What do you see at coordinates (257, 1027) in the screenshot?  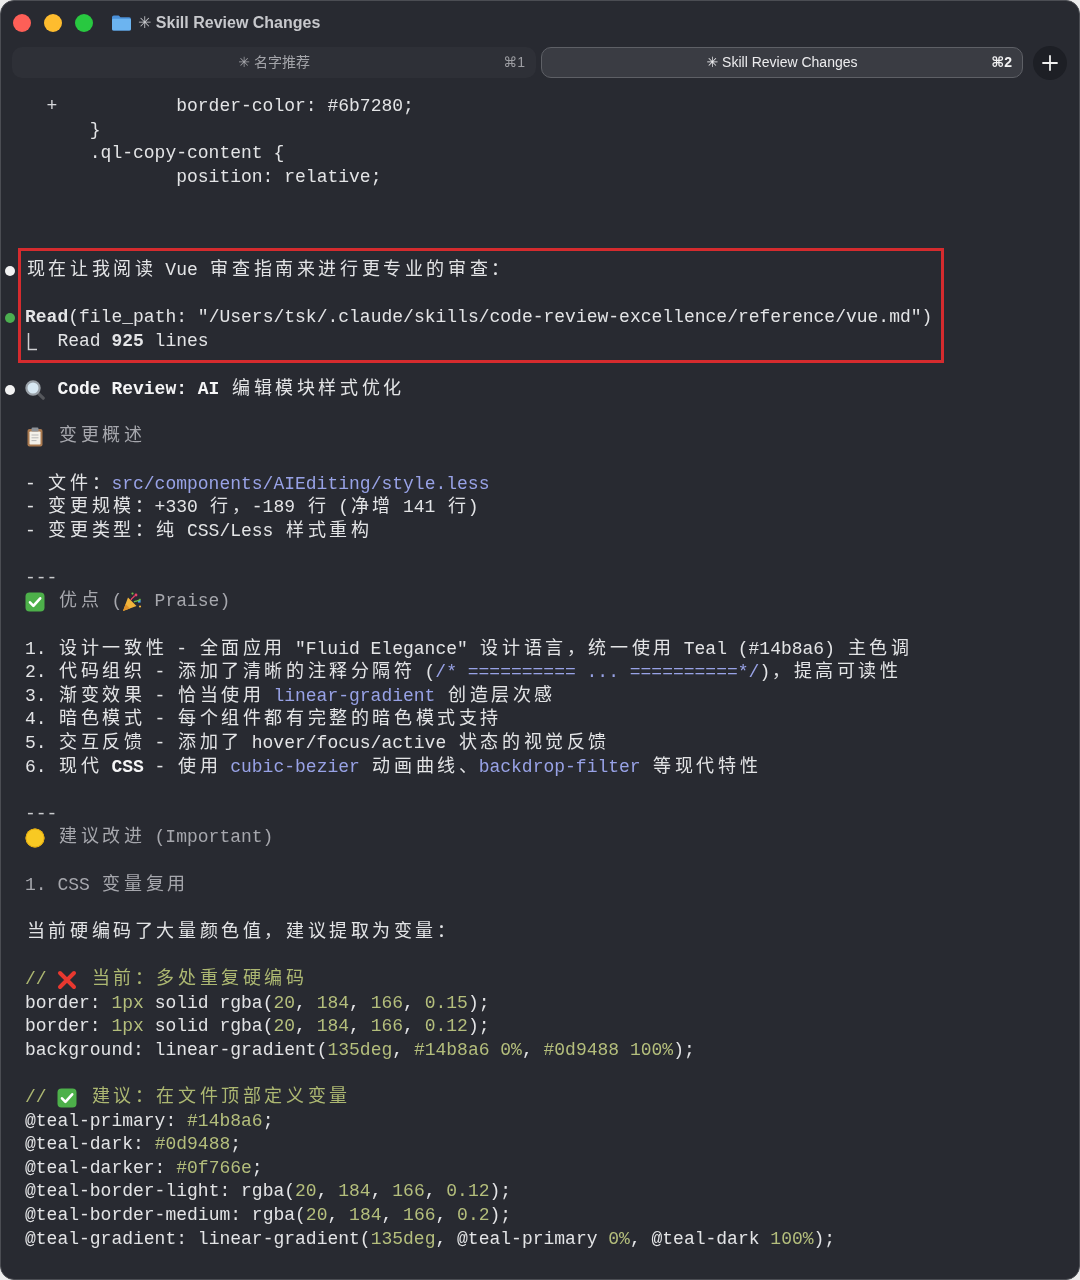 I see `code-line: border: 1px solid rgba(20, 184, 166, 0.12);` at bounding box center [257, 1027].